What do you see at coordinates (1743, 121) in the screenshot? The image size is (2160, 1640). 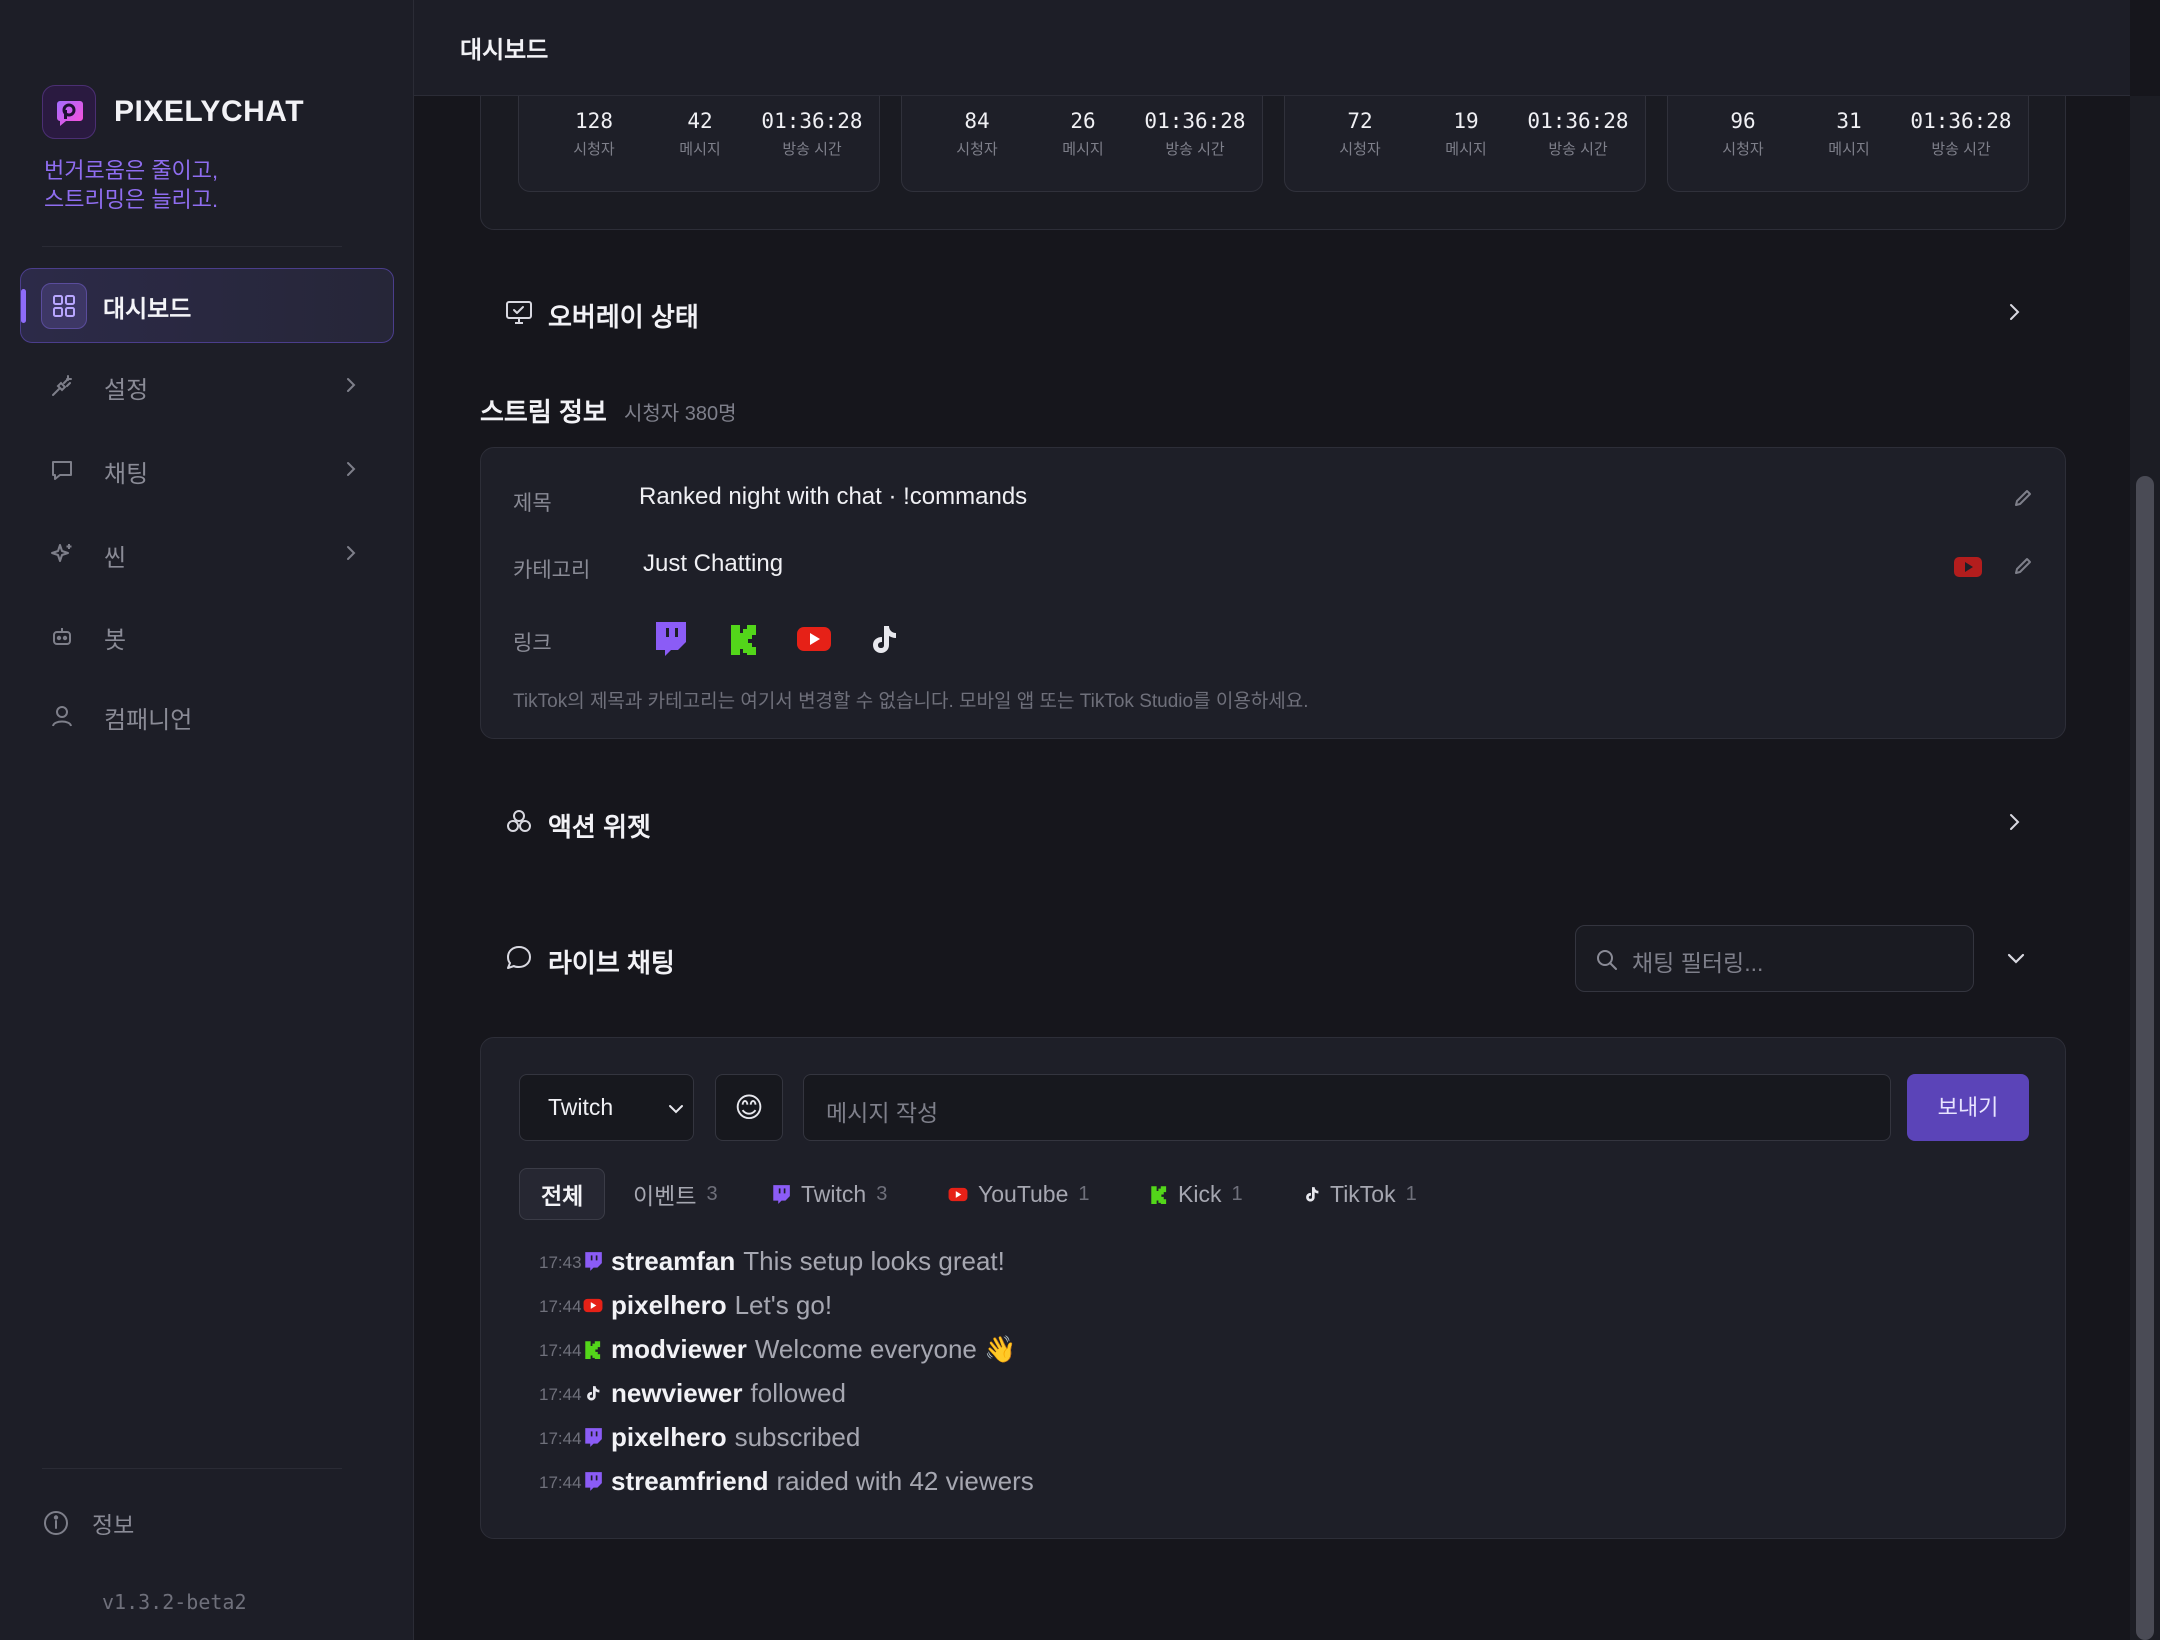 I see `viewers-value: 96` at bounding box center [1743, 121].